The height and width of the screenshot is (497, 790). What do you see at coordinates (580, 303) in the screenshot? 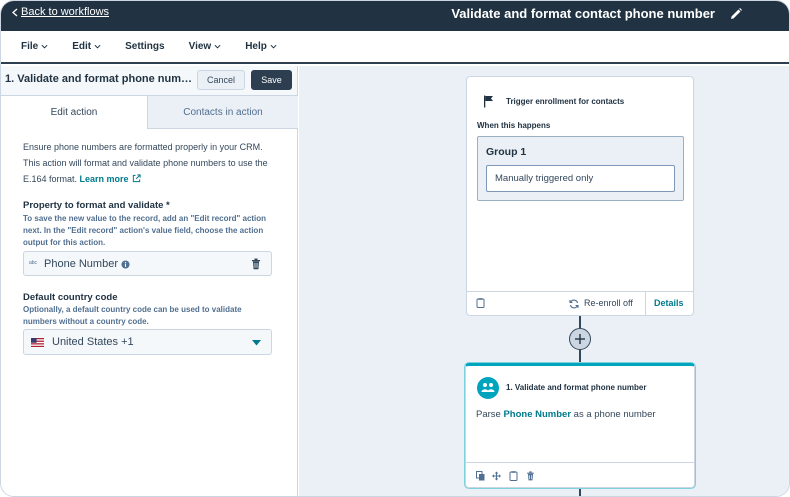
I see `trigger-card-footer: Re-enroll off Details` at bounding box center [580, 303].